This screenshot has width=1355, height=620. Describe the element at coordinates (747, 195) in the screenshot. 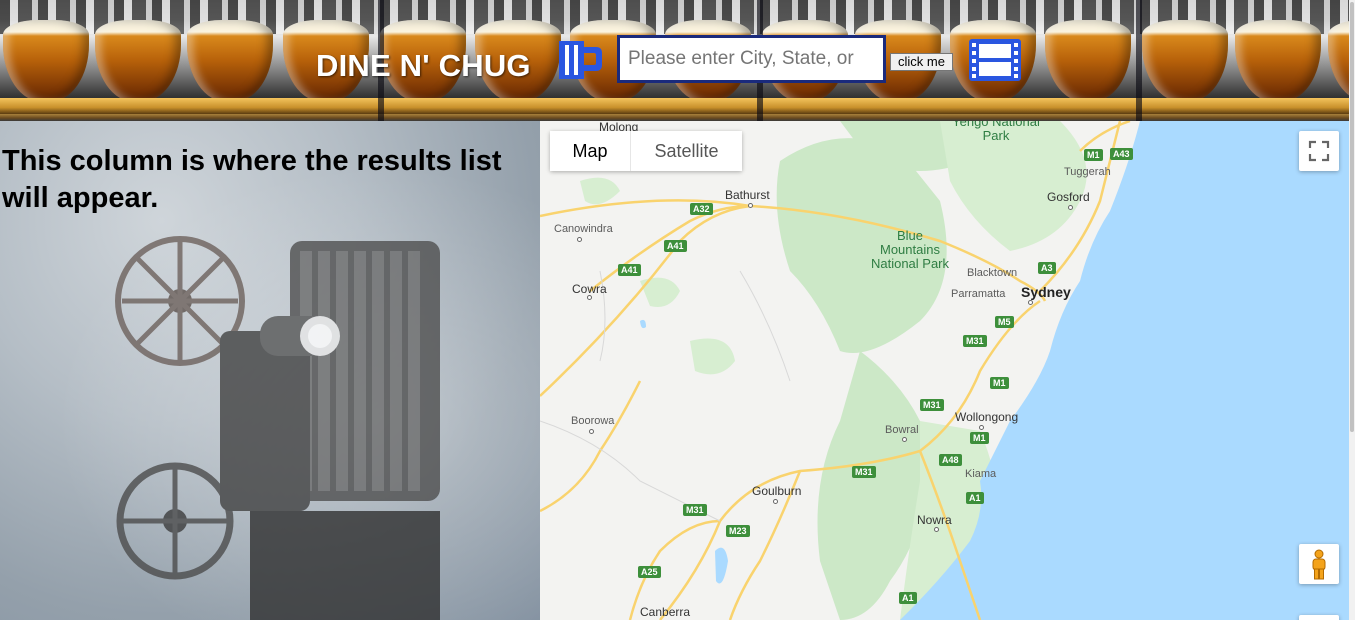

I see `map-label-bathurst: Bathurst` at that location.